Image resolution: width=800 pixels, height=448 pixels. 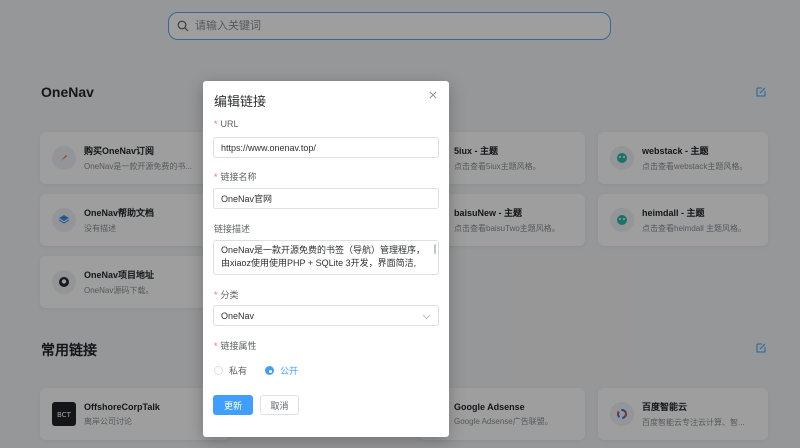 I want to click on category-label: * 分类, so click(x=226, y=295).